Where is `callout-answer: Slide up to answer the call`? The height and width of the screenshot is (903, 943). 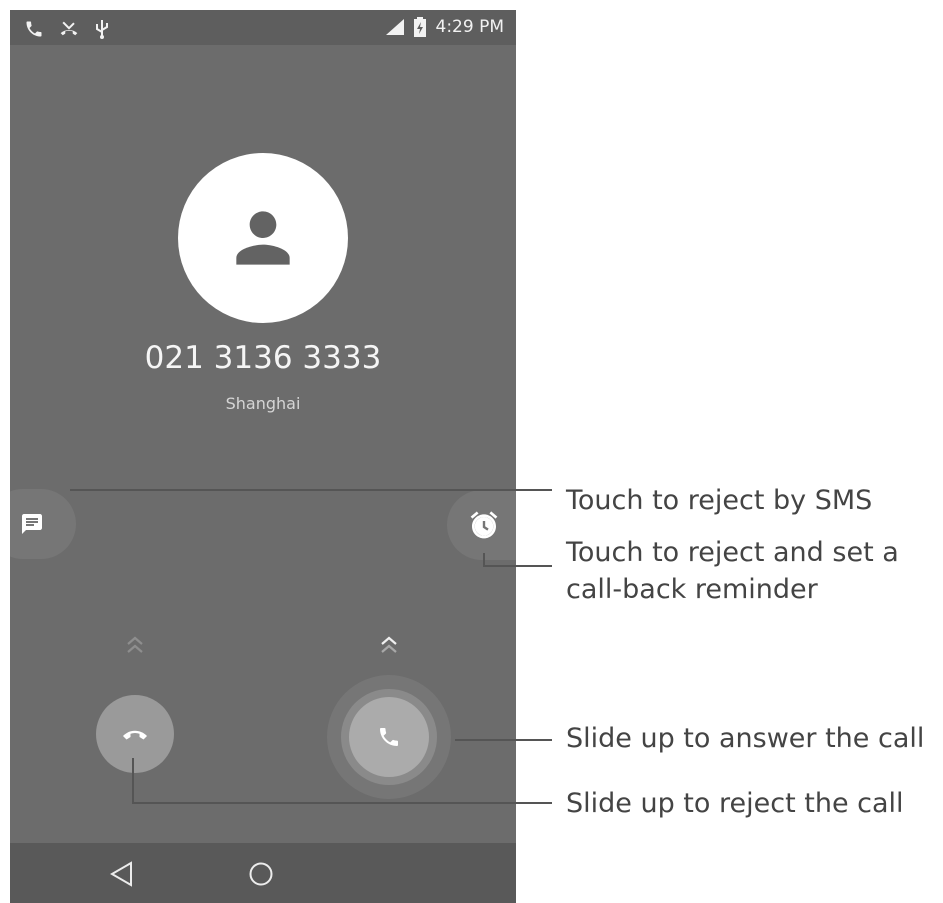 callout-answer: Slide up to answer the call is located at coordinates (745, 738).